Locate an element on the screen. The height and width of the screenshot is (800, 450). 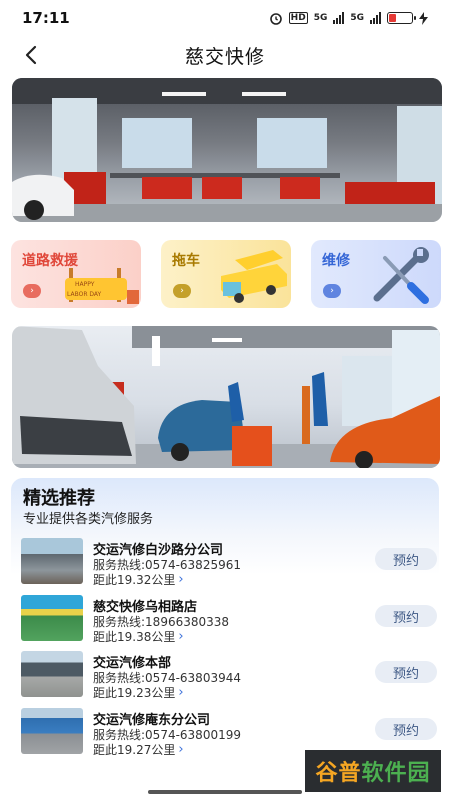
shop-distance: 距此19.38公里 › is located at coordinates (138, 636).